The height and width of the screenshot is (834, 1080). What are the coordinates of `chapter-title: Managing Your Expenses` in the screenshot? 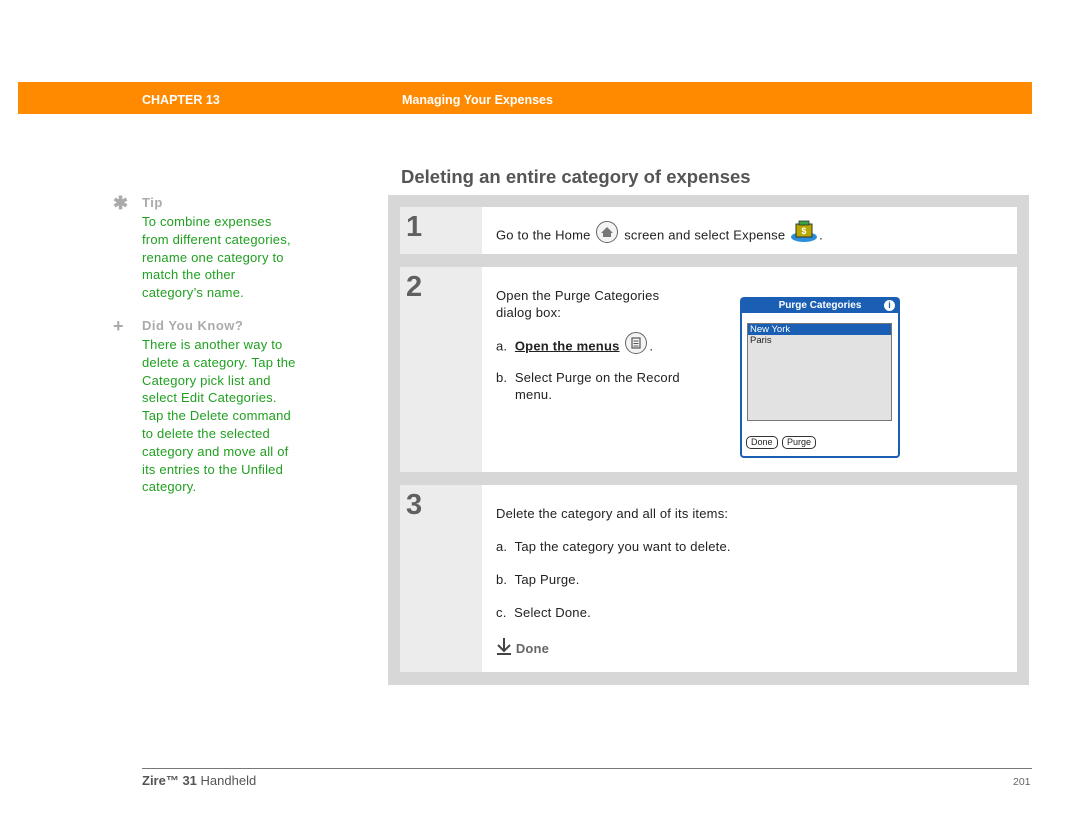 It's located at (477, 100).